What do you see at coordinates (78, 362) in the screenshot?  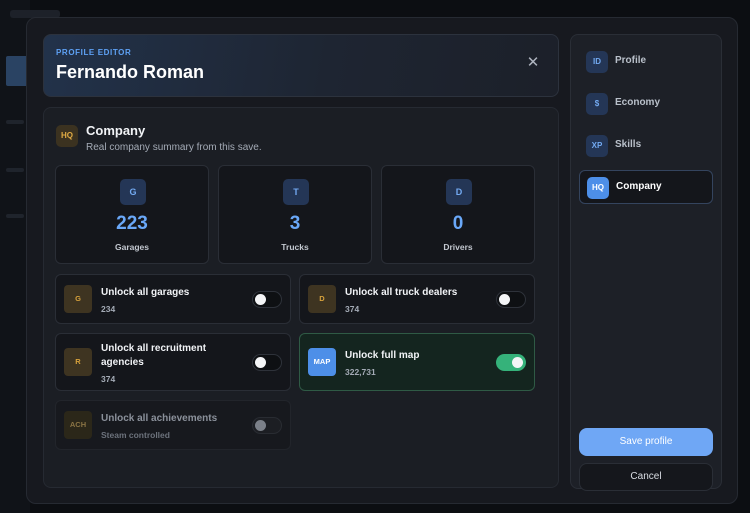 I see `toggle-badge: R` at bounding box center [78, 362].